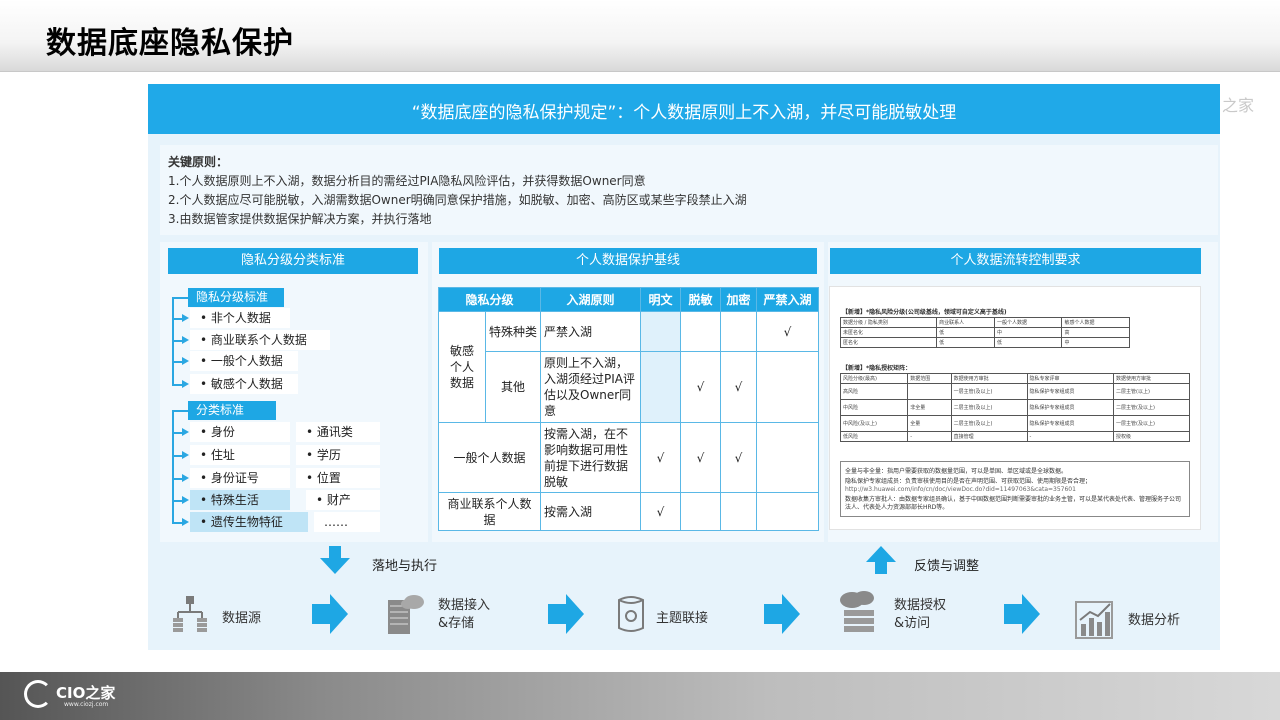  Describe the element at coordinates (888, 322) in the screenshot. I see `cell: 数据分级 / 隐私类别` at that location.